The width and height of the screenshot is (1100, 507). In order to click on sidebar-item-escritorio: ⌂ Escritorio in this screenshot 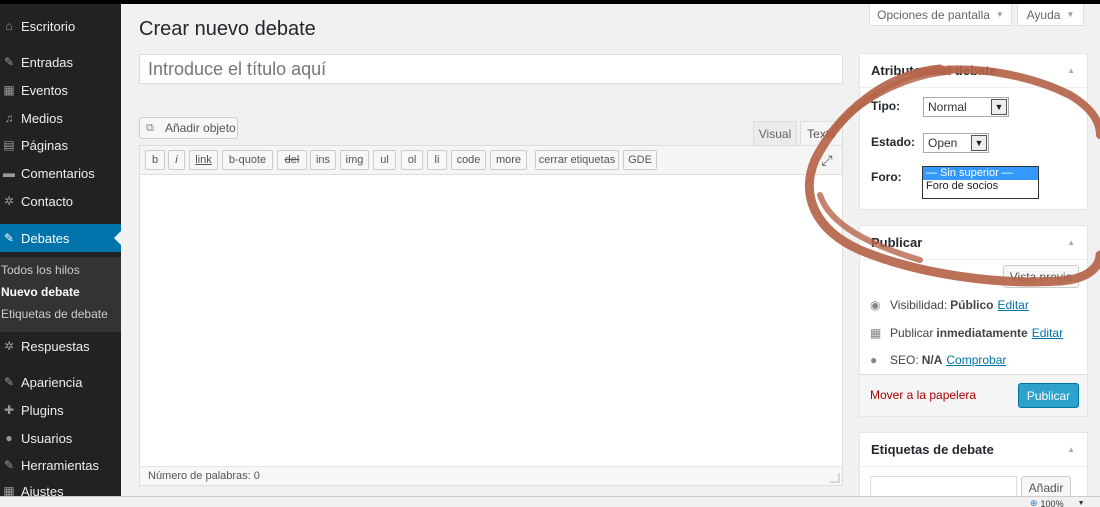, I will do `click(60, 26)`.